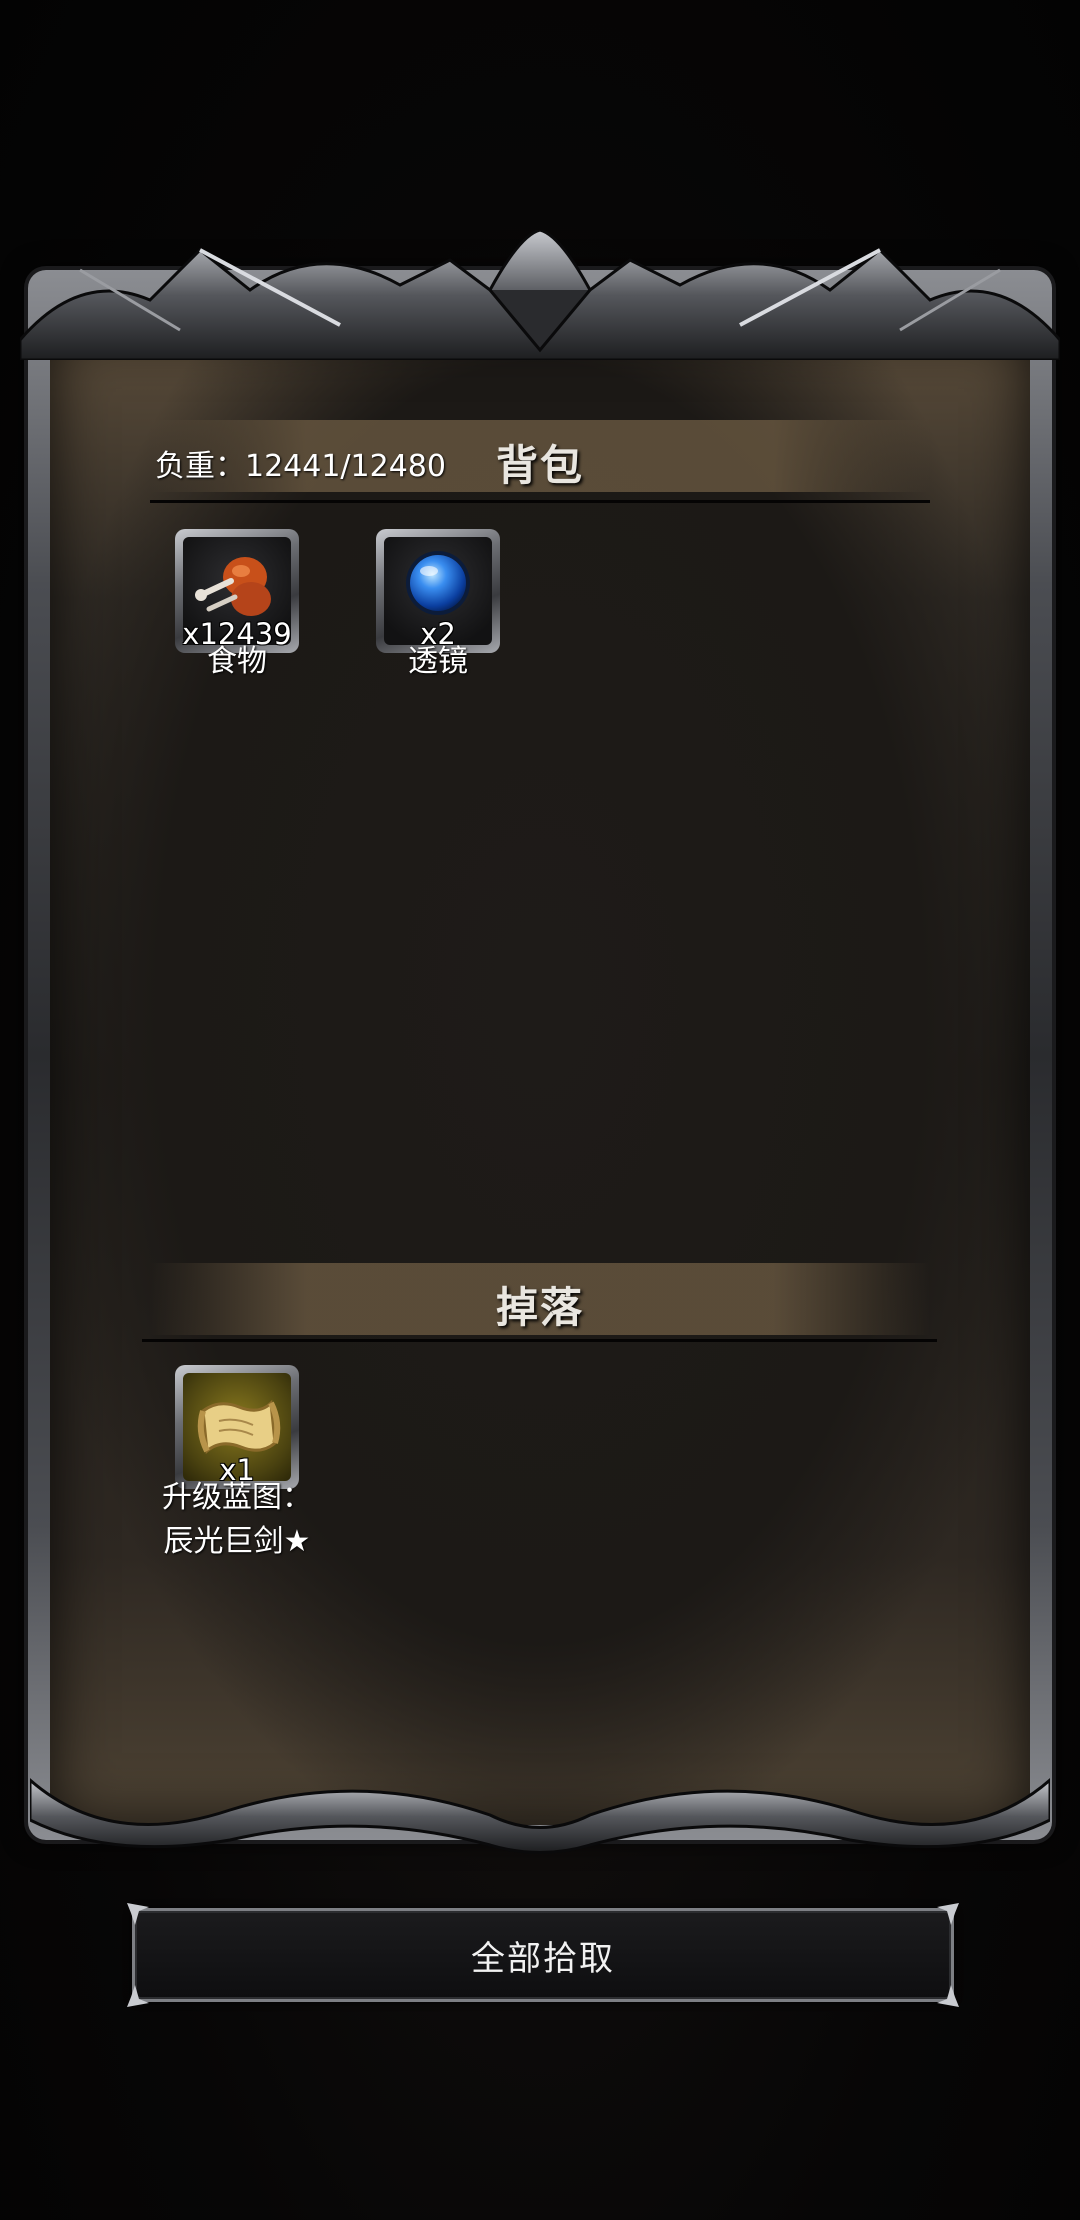  Describe the element at coordinates (237, 1497) in the screenshot. I see `drop-item-name-line1: 升级蓝图：` at that location.